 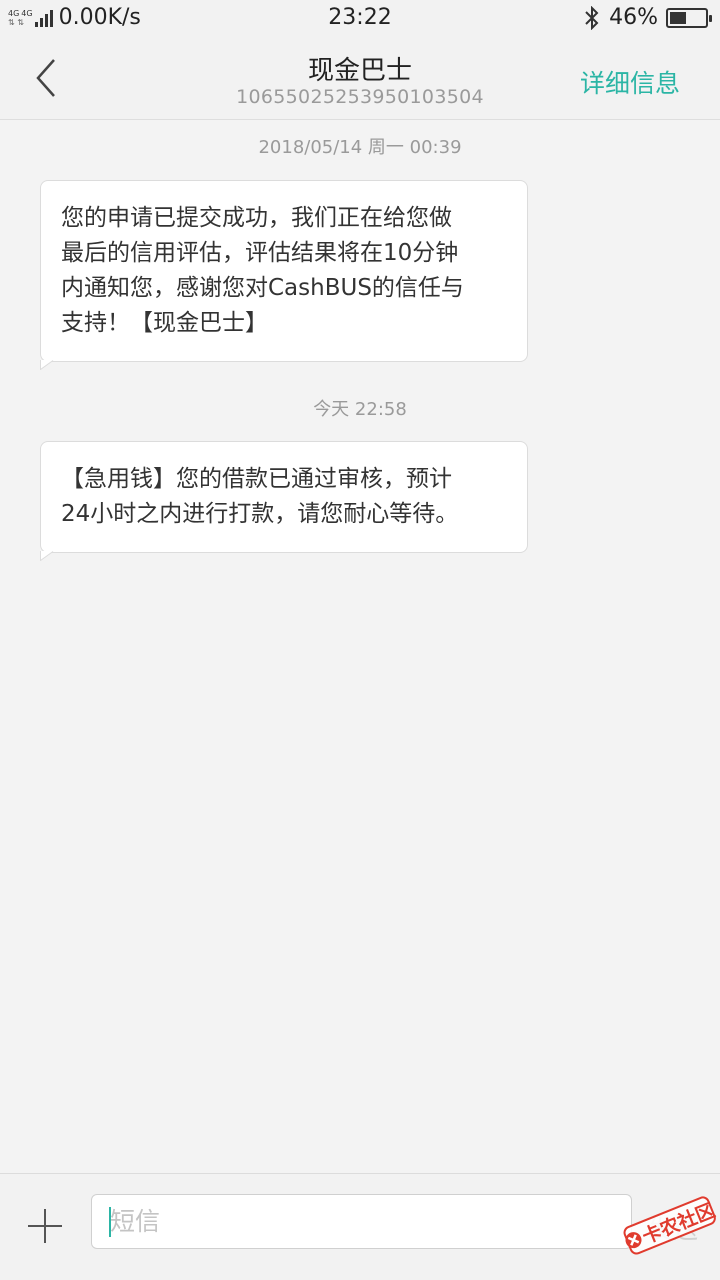 What do you see at coordinates (45, 1226) in the screenshot?
I see `add-attachment-icon` at bounding box center [45, 1226].